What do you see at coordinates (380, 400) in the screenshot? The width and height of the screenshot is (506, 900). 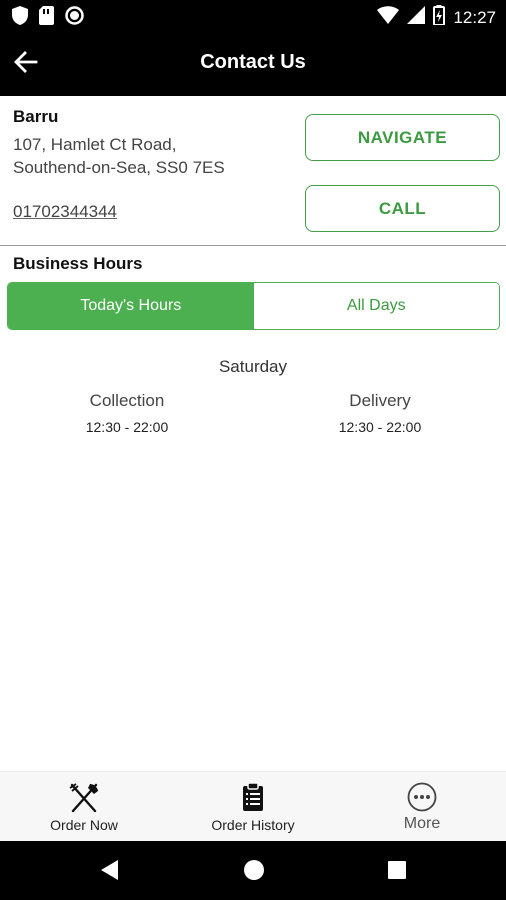 I see `delivery-label: Delivery` at bounding box center [380, 400].